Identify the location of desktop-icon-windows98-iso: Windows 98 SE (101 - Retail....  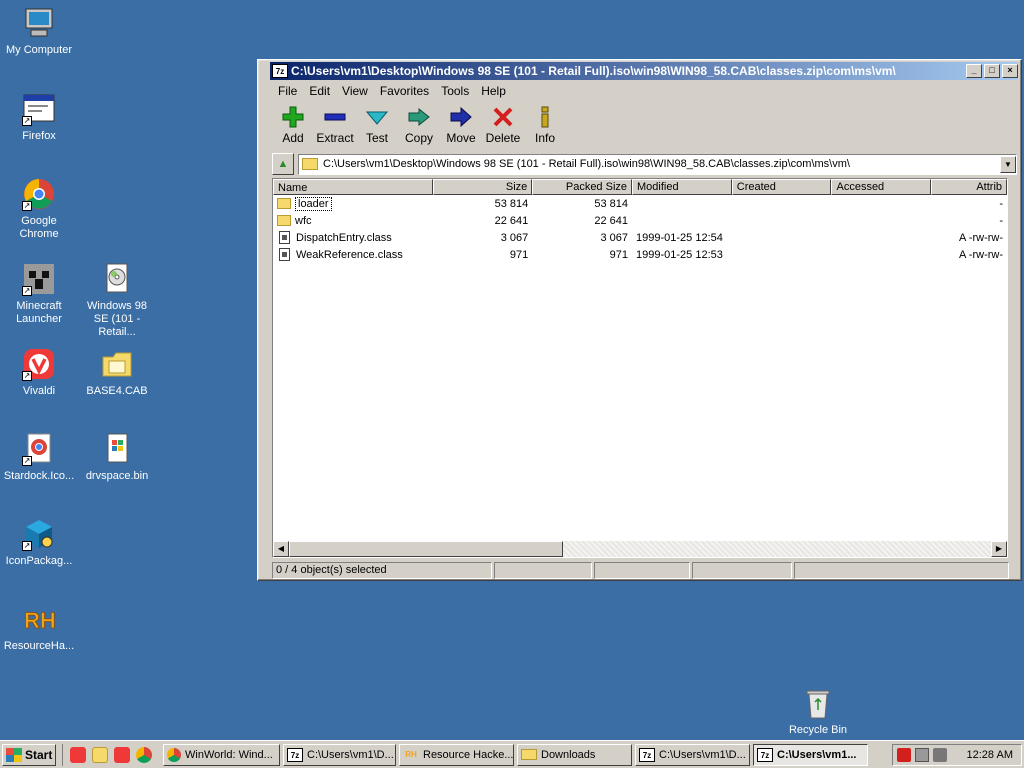
(117, 300).